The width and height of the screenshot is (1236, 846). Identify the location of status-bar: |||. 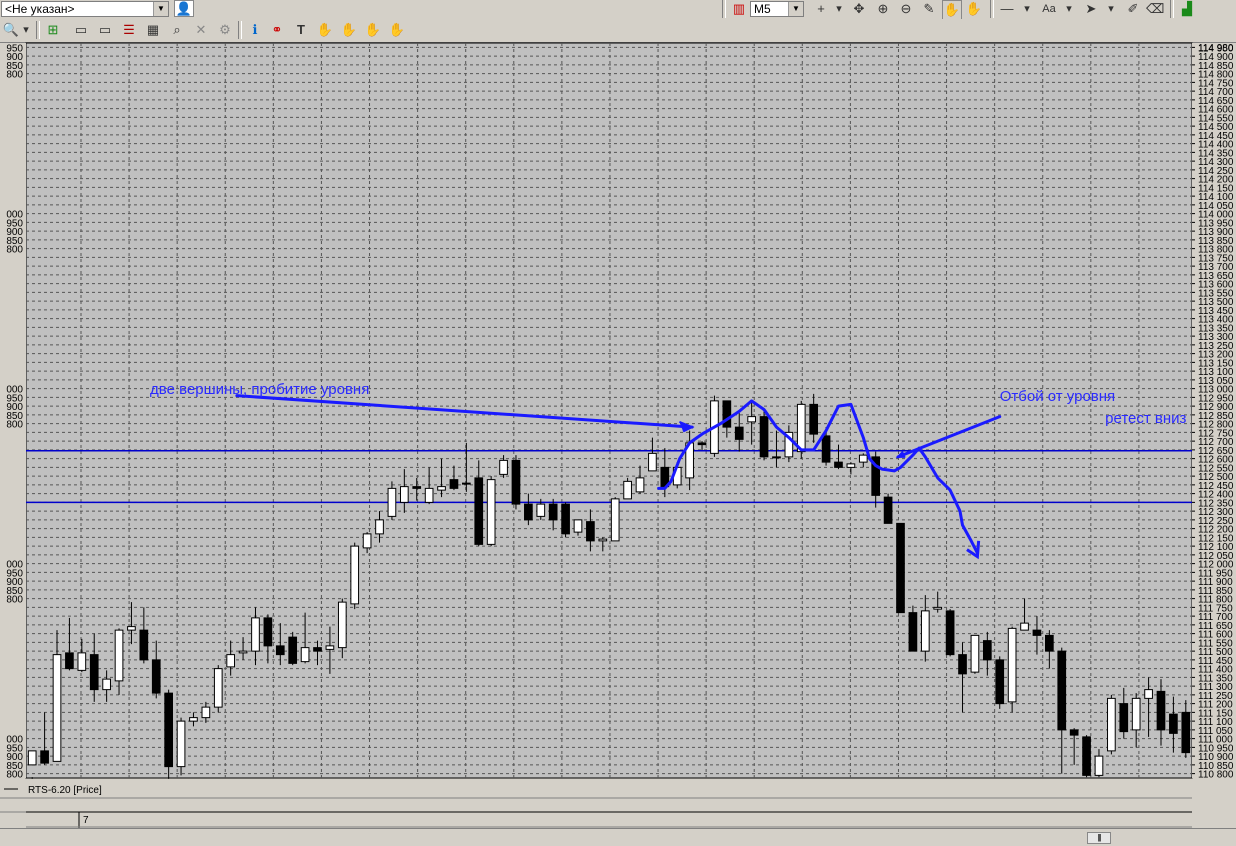
(618, 837).